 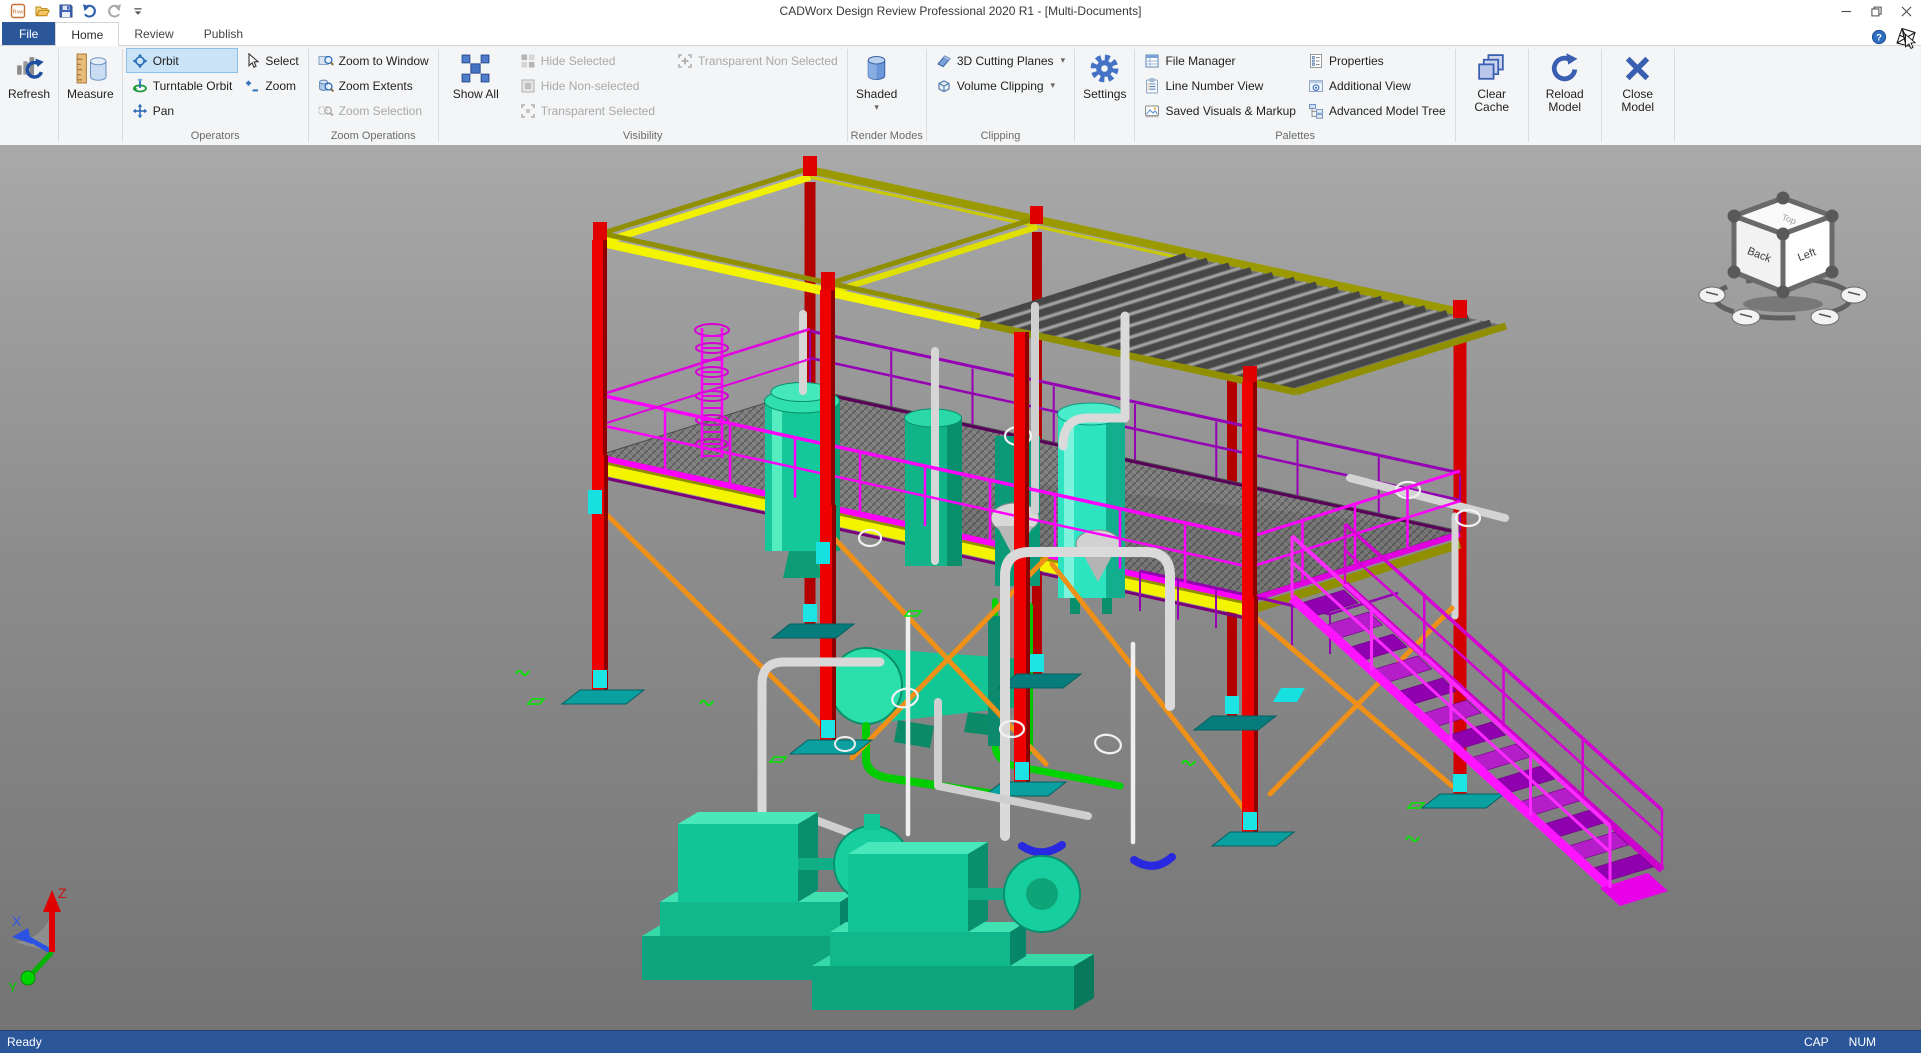 What do you see at coordinates (587, 110) in the screenshot?
I see `transparent-selected-button: Transparent Selected` at bounding box center [587, 110].